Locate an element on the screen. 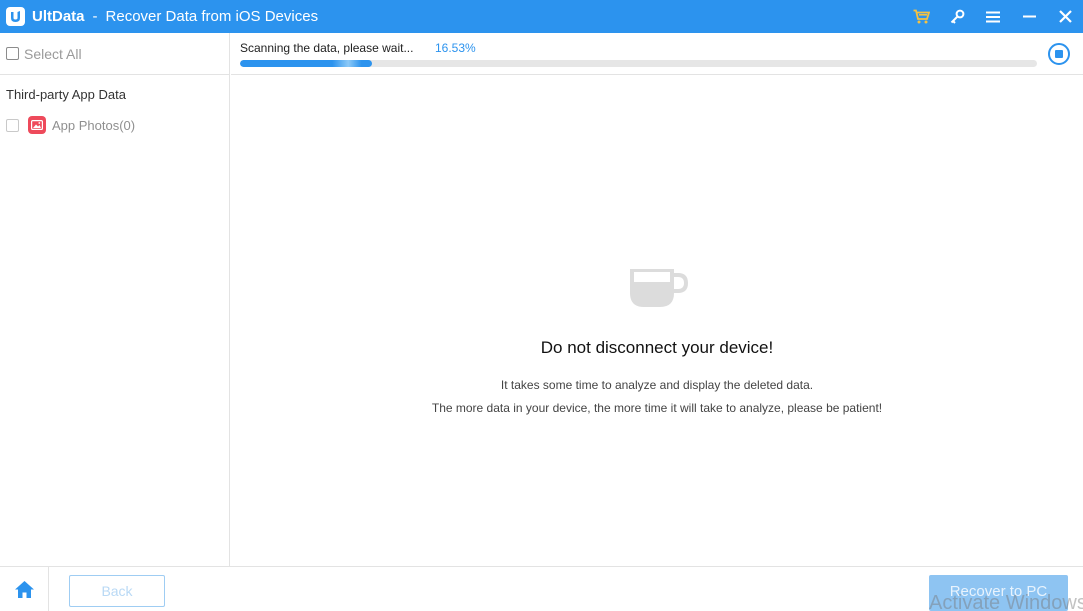  select-all-checkbox is located at coordinates (12, 53).